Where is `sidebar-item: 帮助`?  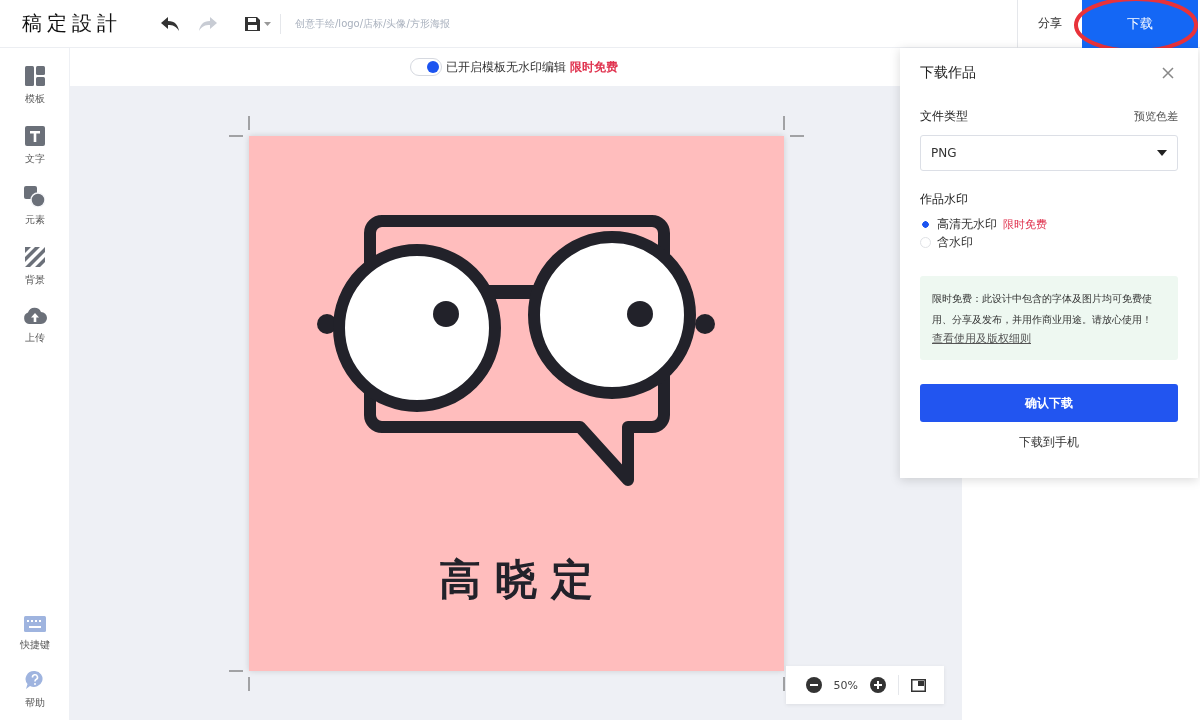 sidebar-item: 帮助 is located at coordinates (34, 690).